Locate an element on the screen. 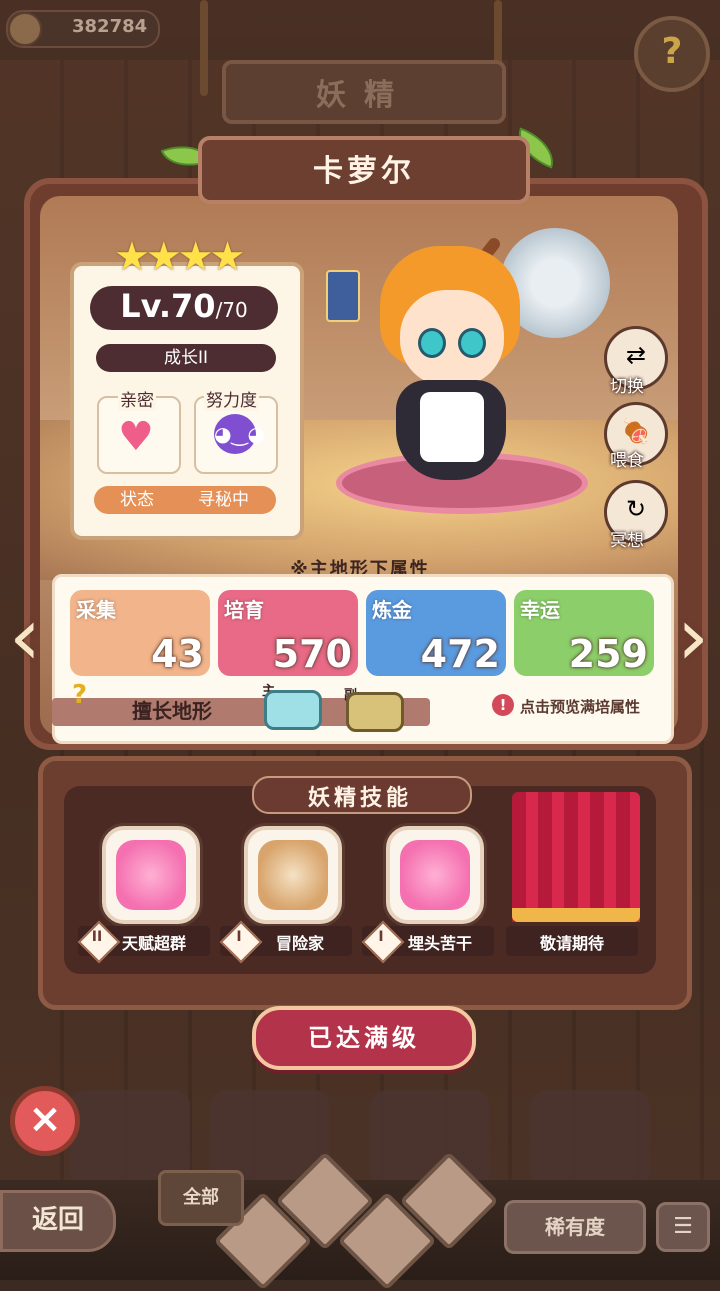 The image size is (720, 1291). back-button: 返回 is located at coordinates (58, 1221).